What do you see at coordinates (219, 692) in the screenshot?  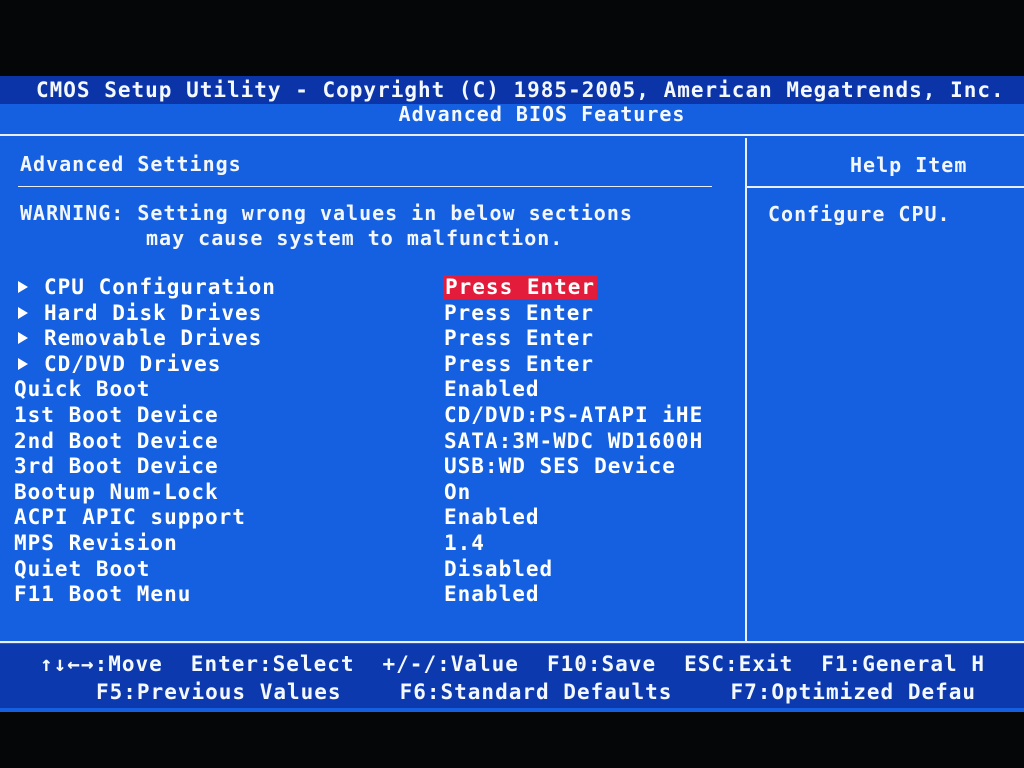 I see `key-previous-values: F5:Previous Values` at bounding box center [219, 692].